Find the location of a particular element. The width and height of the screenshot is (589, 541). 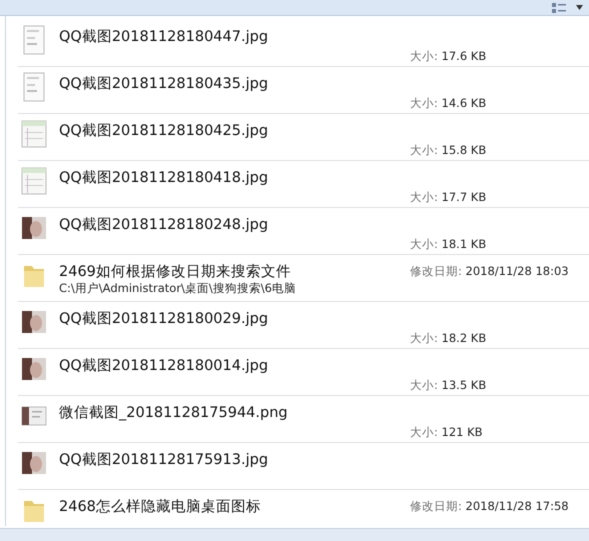

caret-icon is located at coordinates (579, 7).